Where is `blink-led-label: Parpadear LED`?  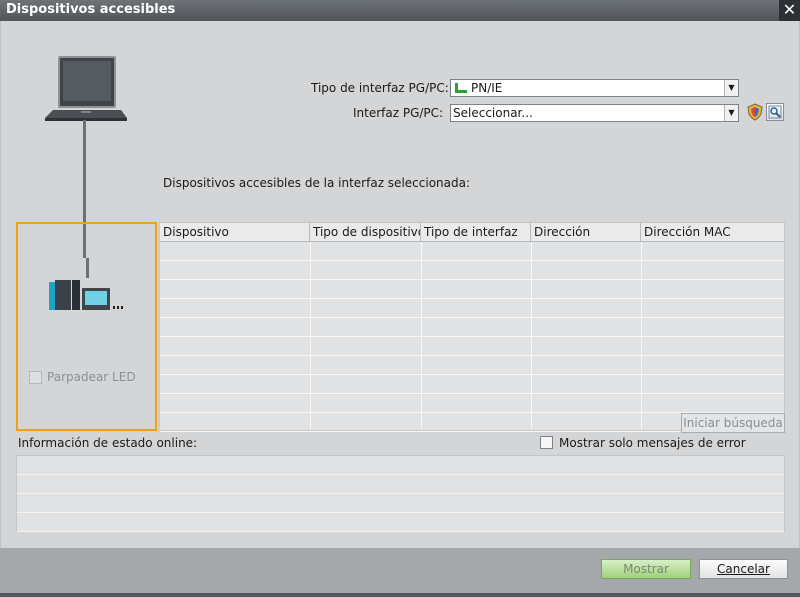 blink-led-label: Parpadear LED is located at coordinates (91, 377).